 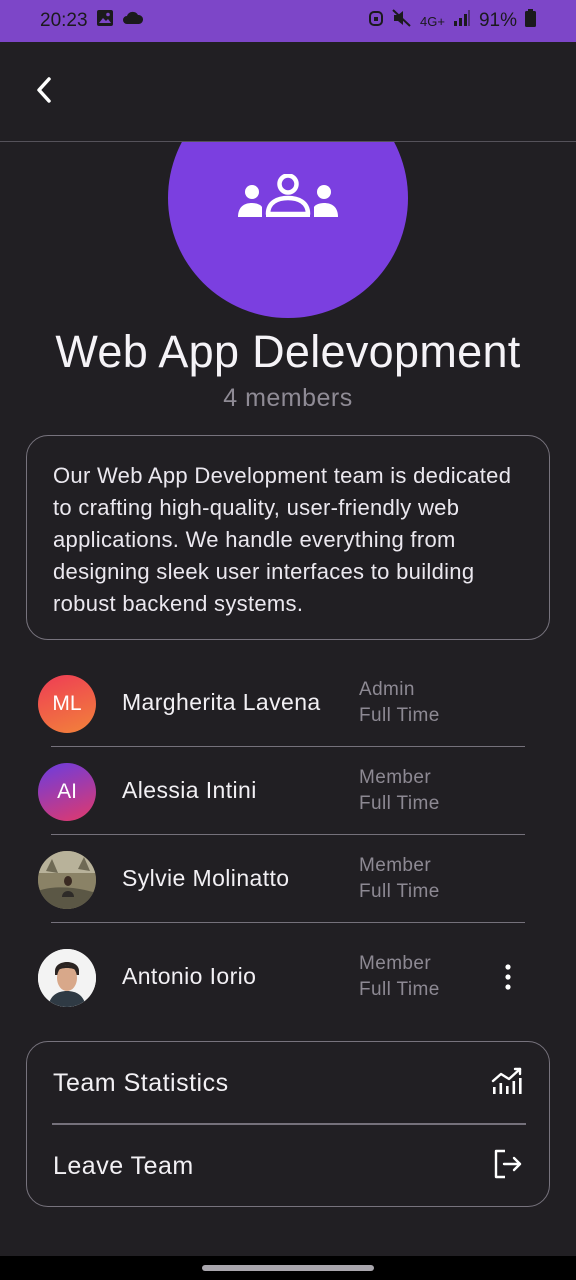 What do you see at coordinates (399, 703) in the screenshot?
I see `member-role: Admin Full Time` at bounding box center [399, 703].